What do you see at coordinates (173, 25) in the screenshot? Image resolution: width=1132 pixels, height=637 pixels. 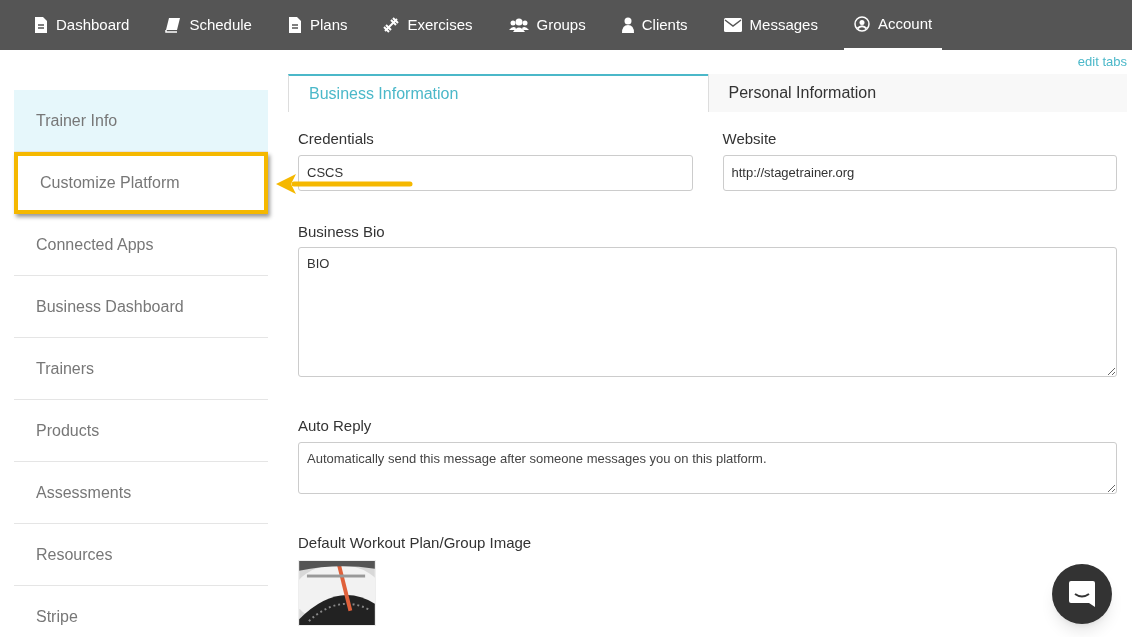 I see `book-icon` at bounding box center [173, 25].